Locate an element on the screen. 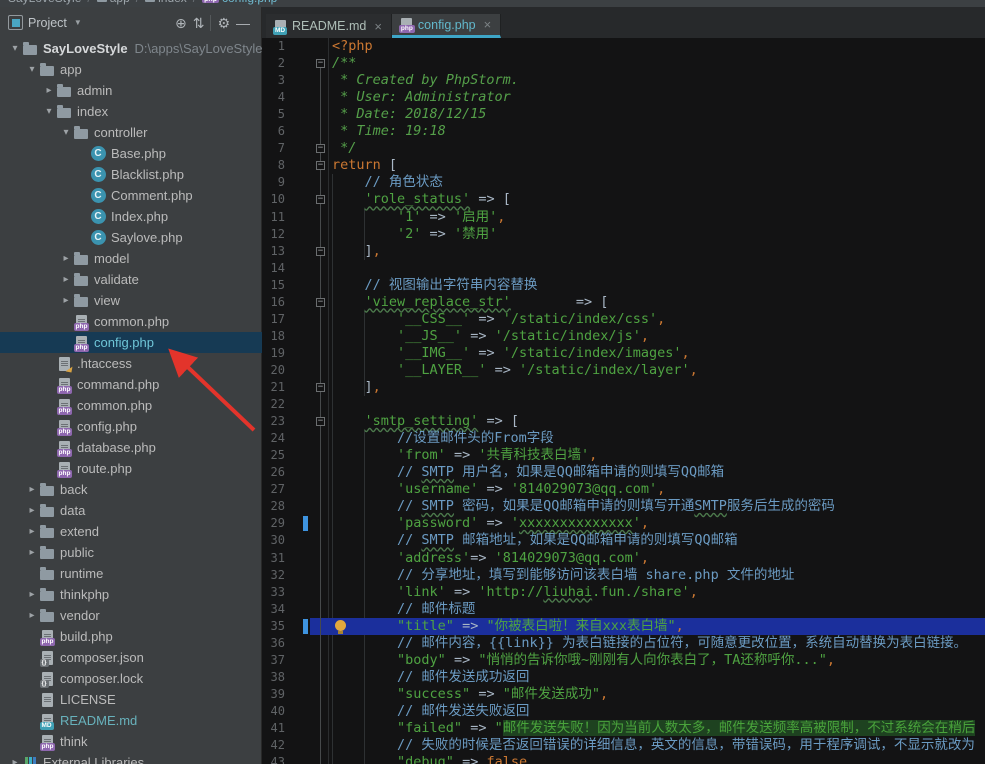  tree-item-database-php: php database.php is located at coordinates (131, 447).